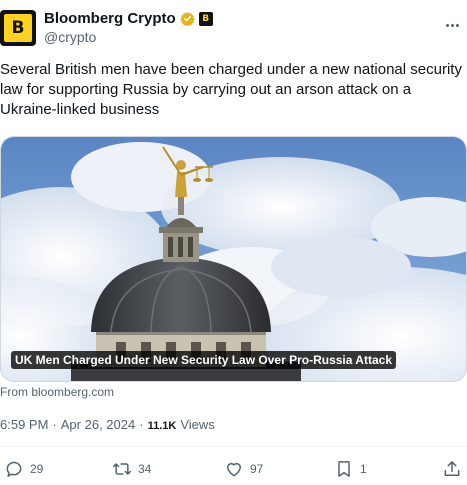 The image size is (467, 485). Describe the element at coordinates (24, 424) in the screenshot. I see `tweet-time: 6:59 PM` at that location.